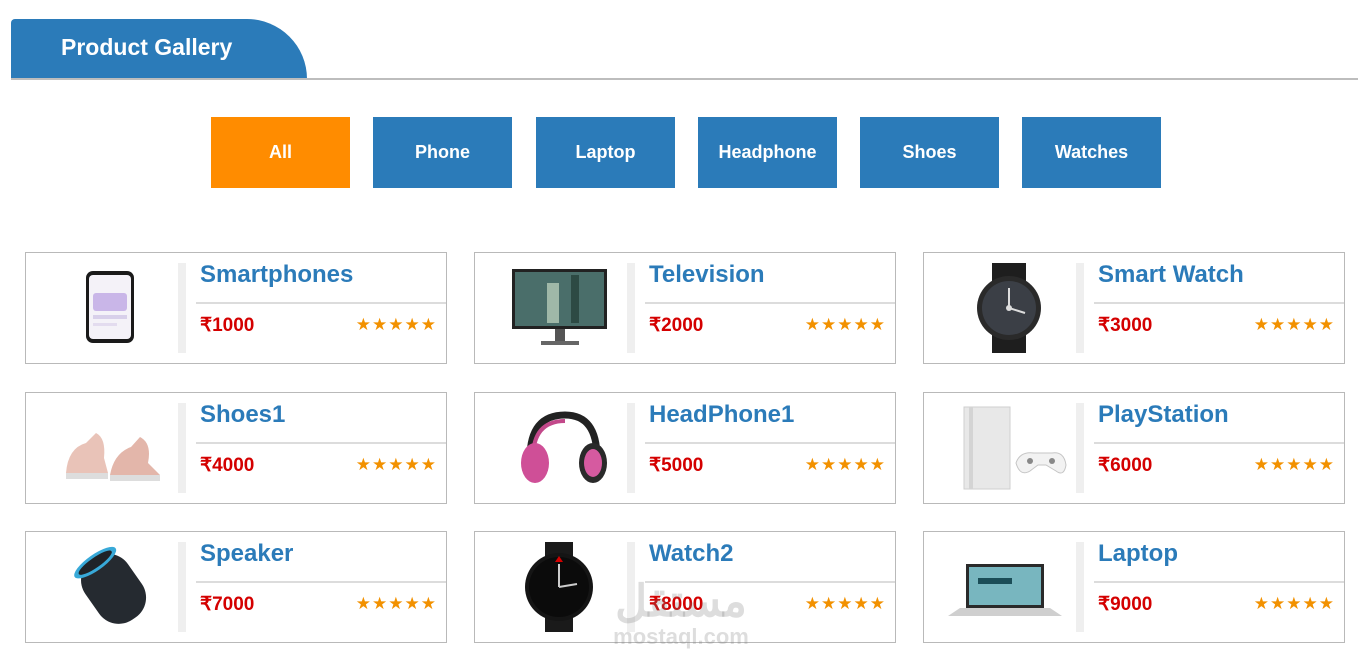  I want to click on product-name: Watch2, so click(691, 554).